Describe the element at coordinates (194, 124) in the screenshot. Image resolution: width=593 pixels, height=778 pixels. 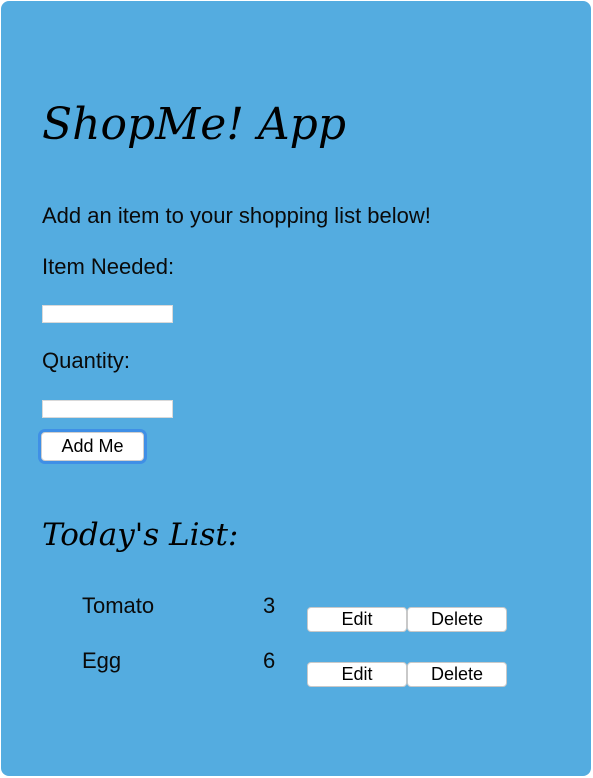
I see `app-title: ShopMe! App` at that location.